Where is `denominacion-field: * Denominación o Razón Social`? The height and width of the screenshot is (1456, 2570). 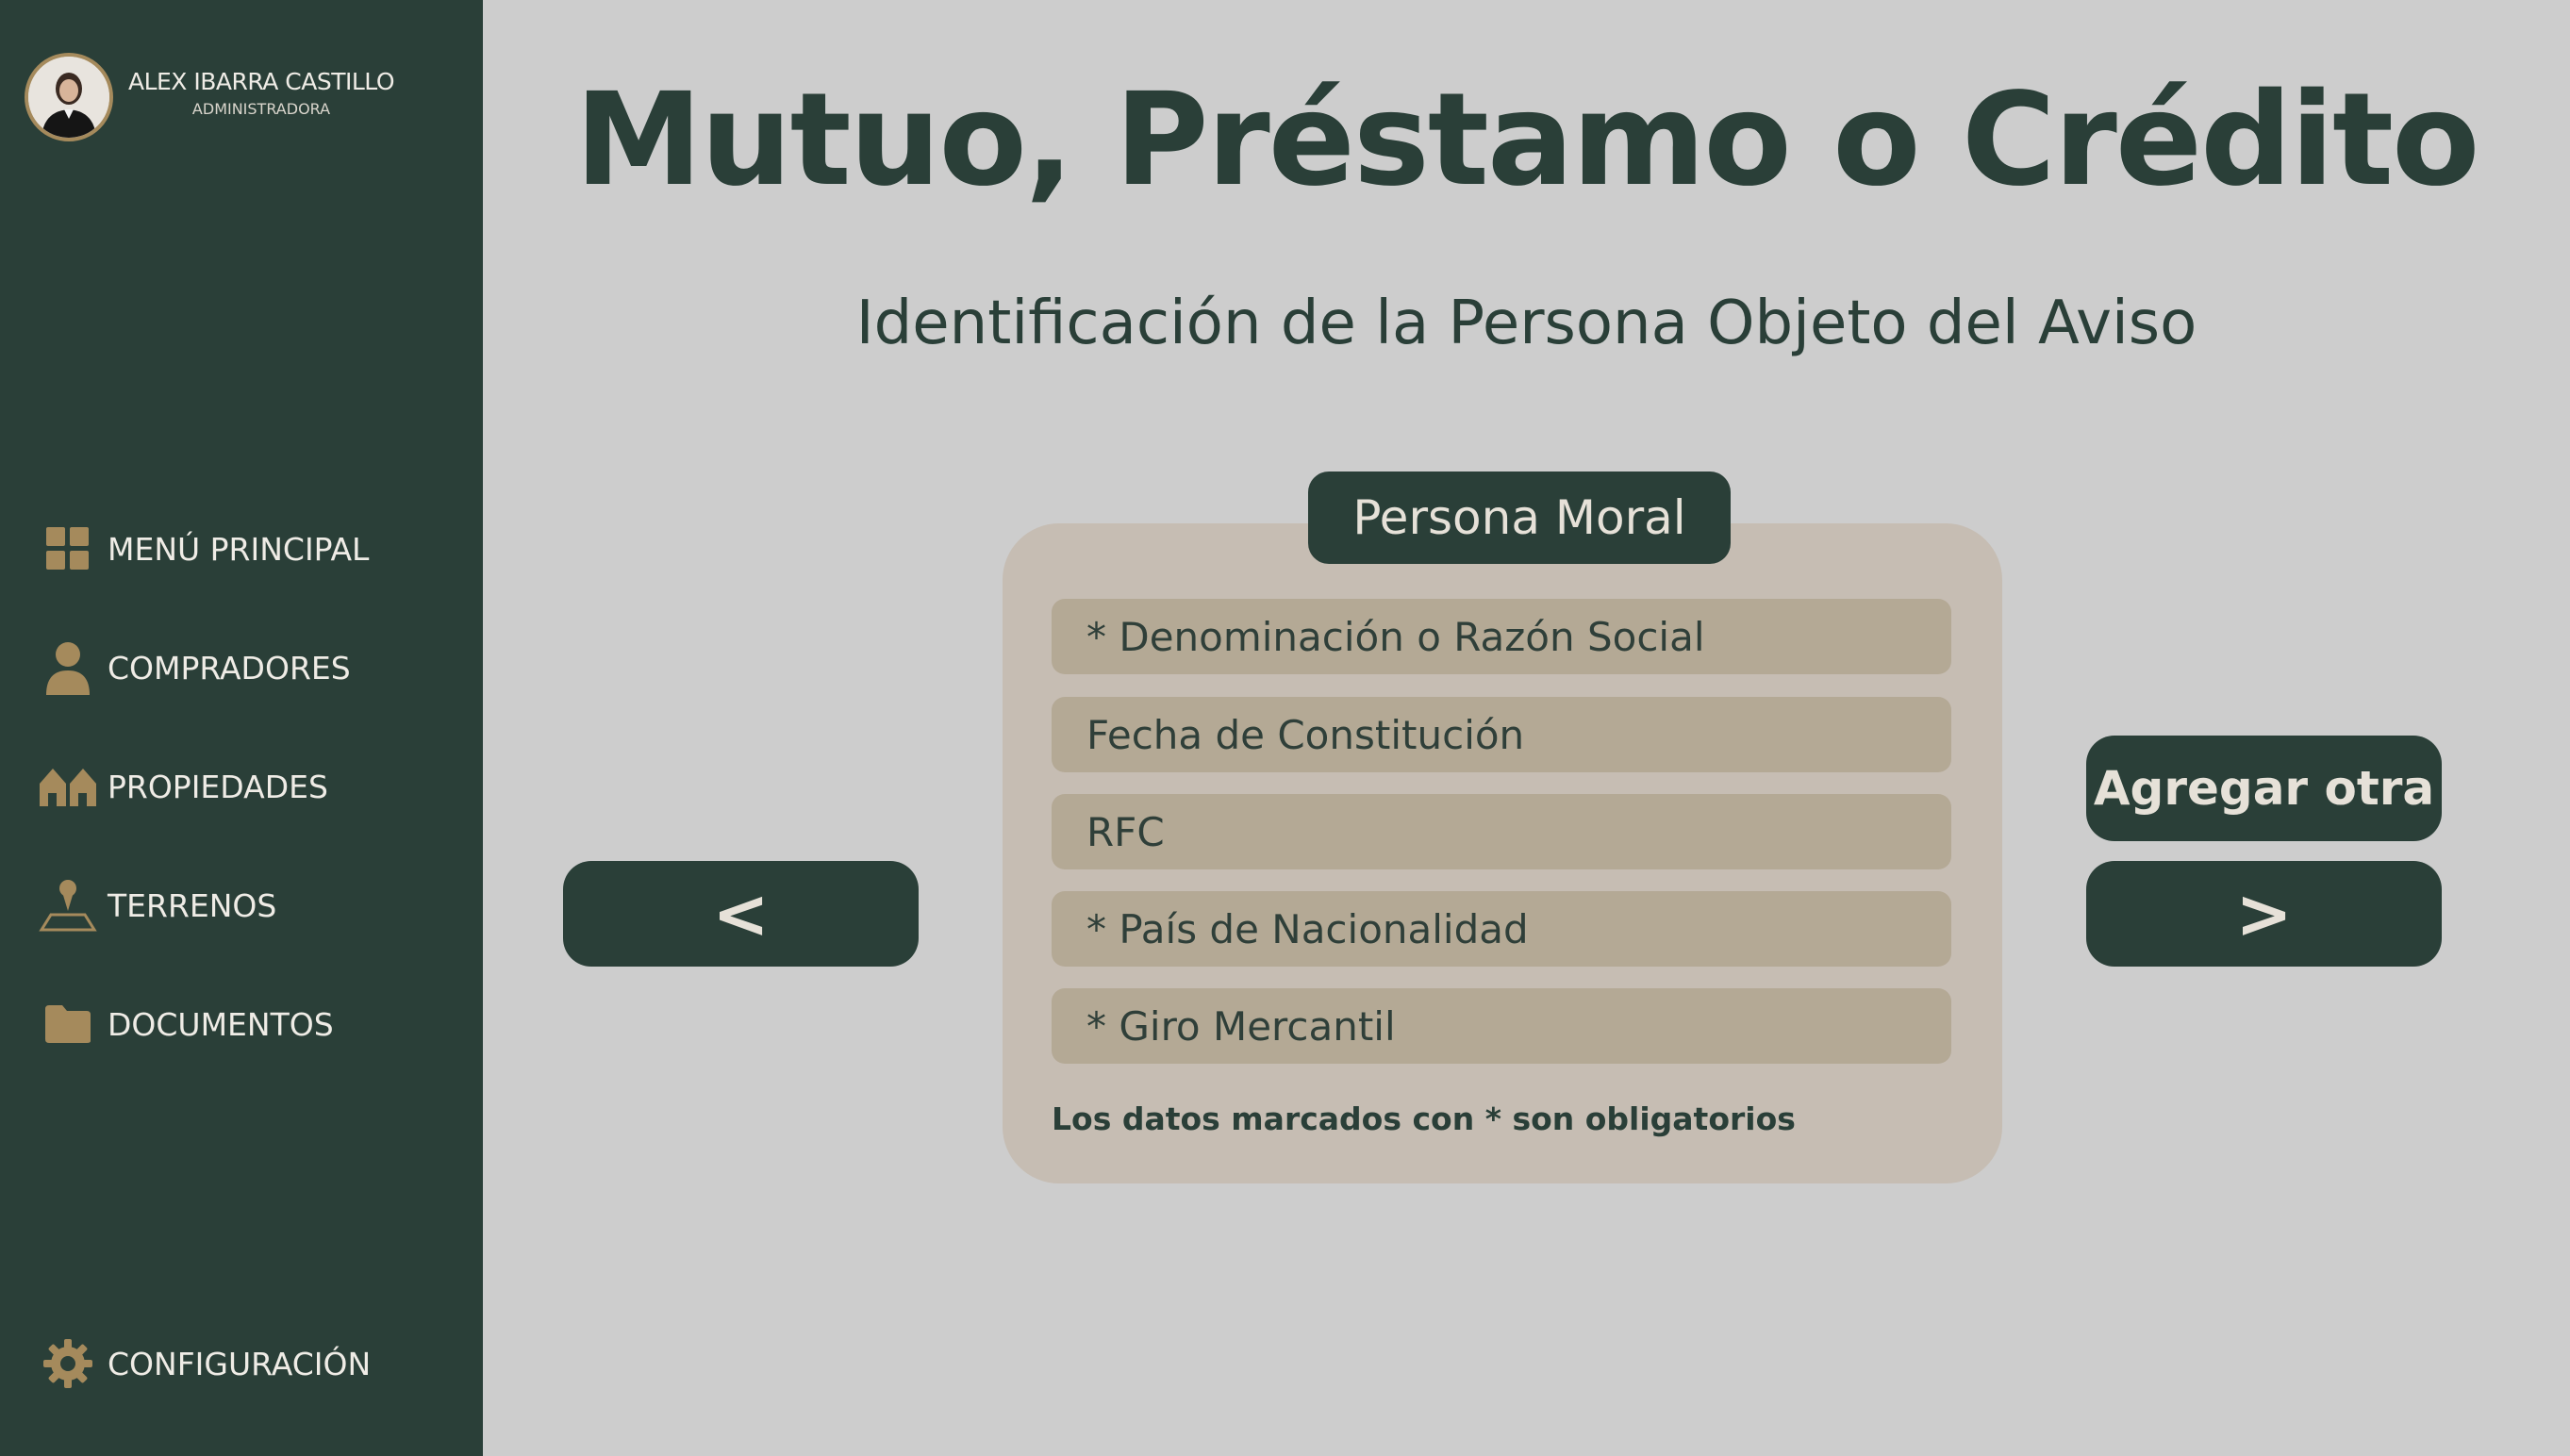 denominacion-field: * Denominación o Razón Social is located at coordinates (1502, 636).